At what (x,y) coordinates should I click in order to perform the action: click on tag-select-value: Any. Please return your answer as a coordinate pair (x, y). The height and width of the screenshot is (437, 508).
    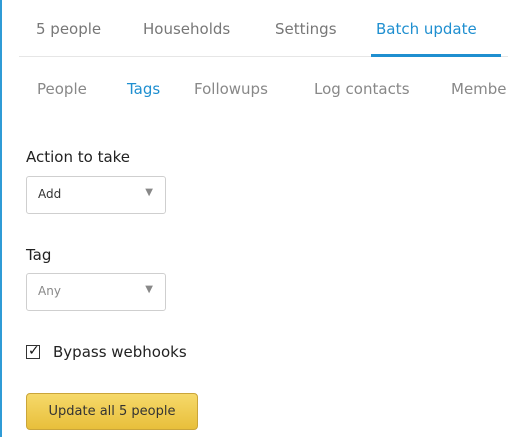
    Looking at the image, I should click on (49, 291).